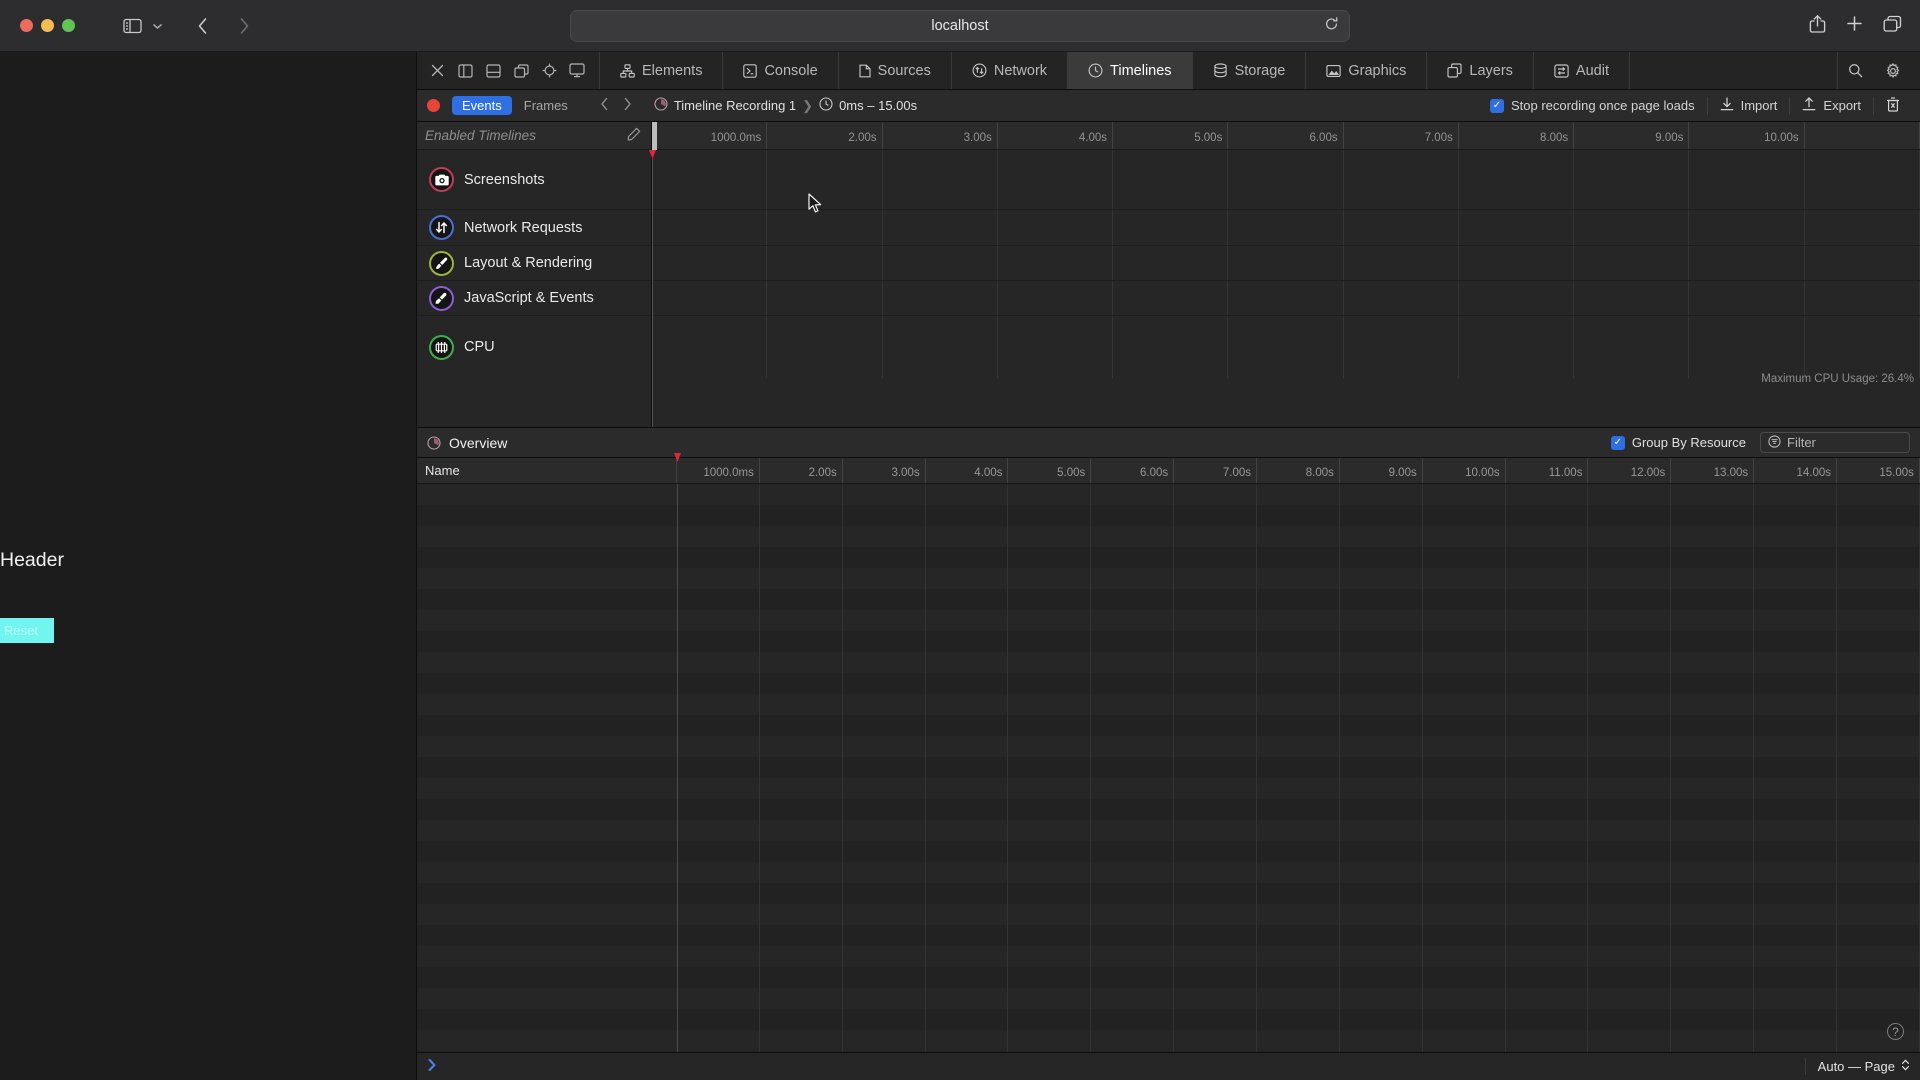 The width and height of the screenshot is (1920, 1080). I want to click on timeline-row-screenshots: Screenshots, so click(534, 180).